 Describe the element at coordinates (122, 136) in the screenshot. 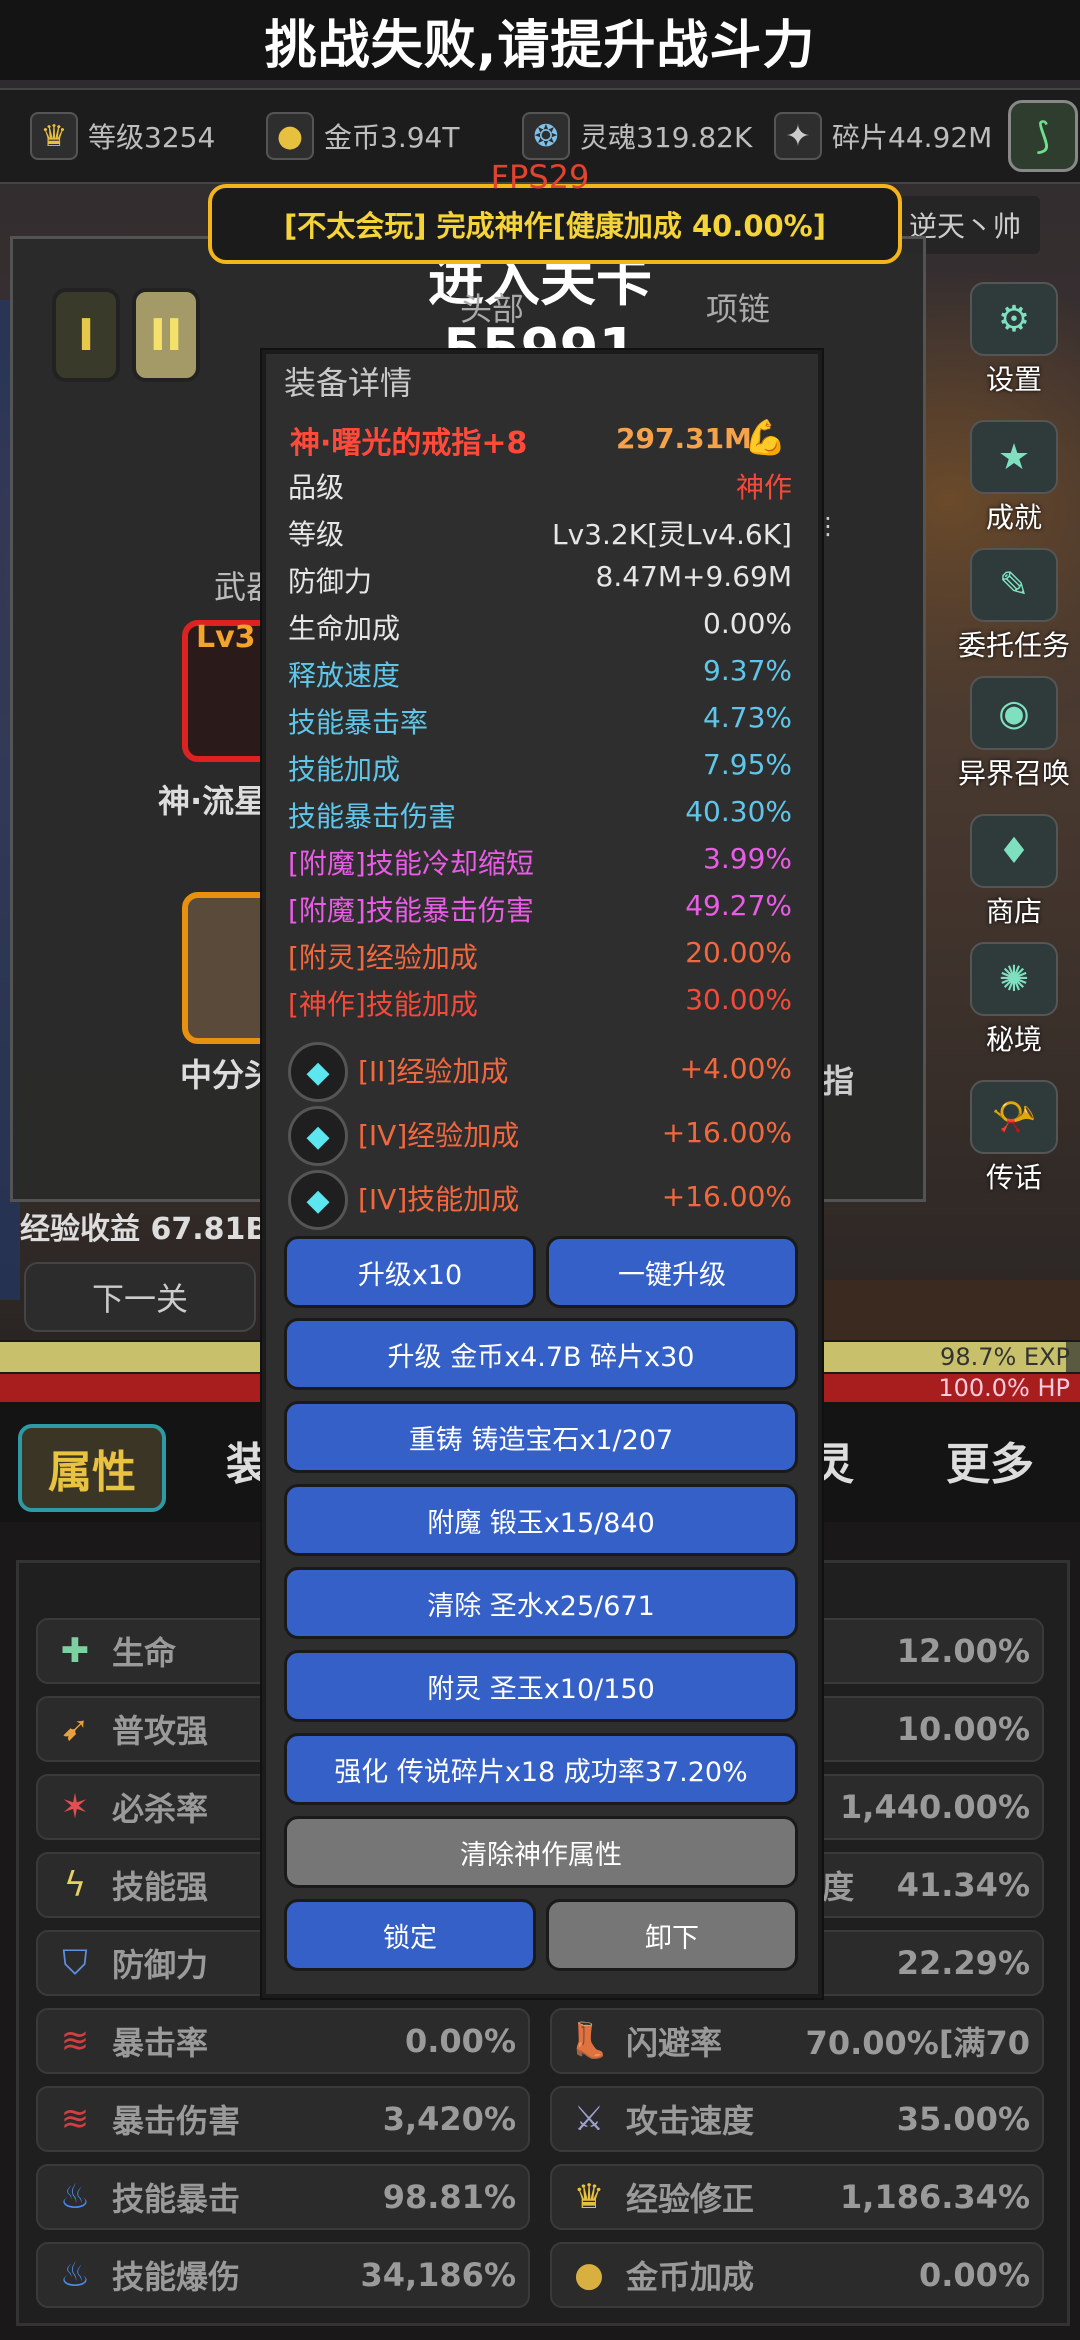

I see `level-resource: ♛ 等级3254` at that location.